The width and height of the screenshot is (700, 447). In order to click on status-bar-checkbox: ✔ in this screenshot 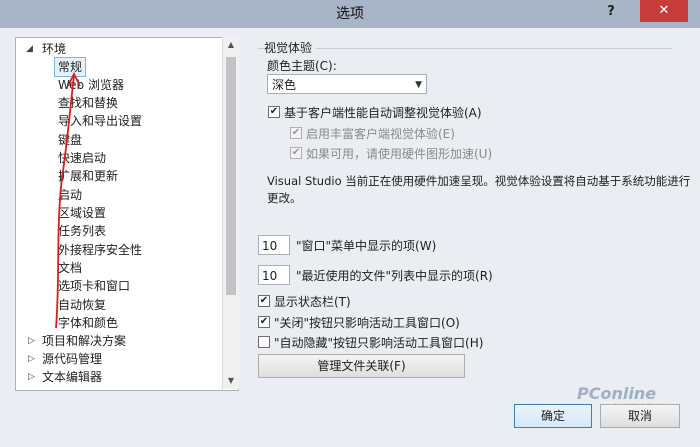, I will do `click(264, 301)`.